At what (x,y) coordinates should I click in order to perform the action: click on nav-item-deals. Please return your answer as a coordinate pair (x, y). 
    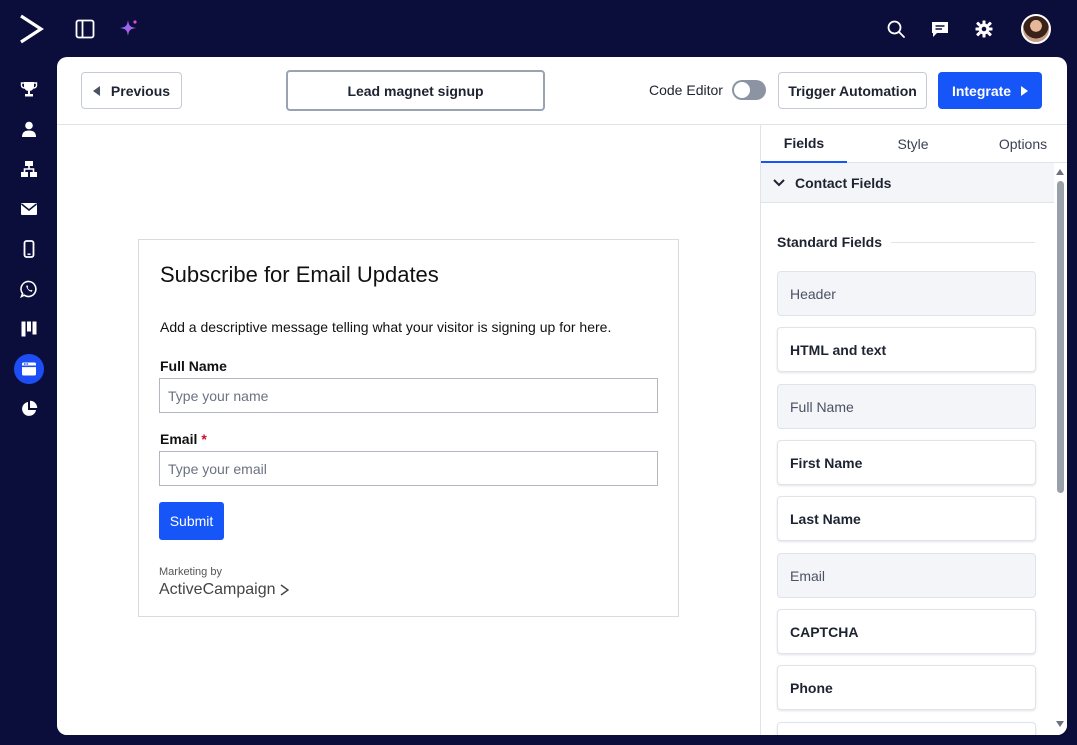
    Looking at the image, I should click on (29, 329).